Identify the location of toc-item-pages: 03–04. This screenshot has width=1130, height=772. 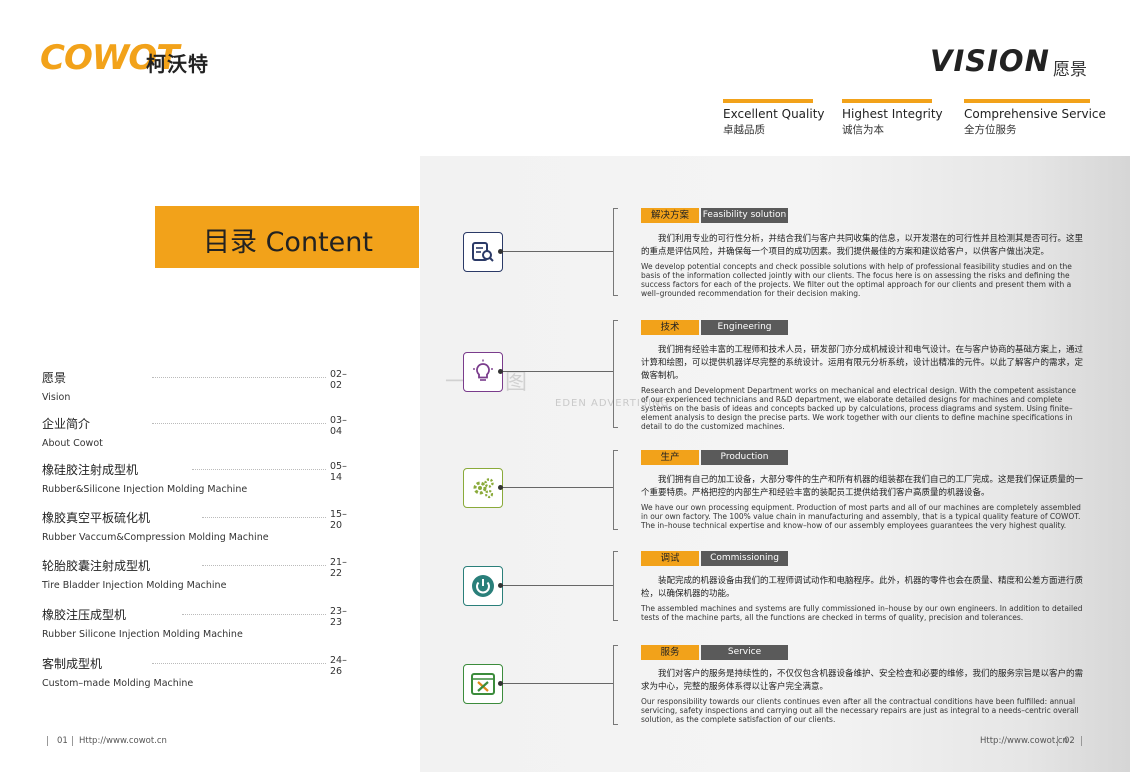
(340, 426).